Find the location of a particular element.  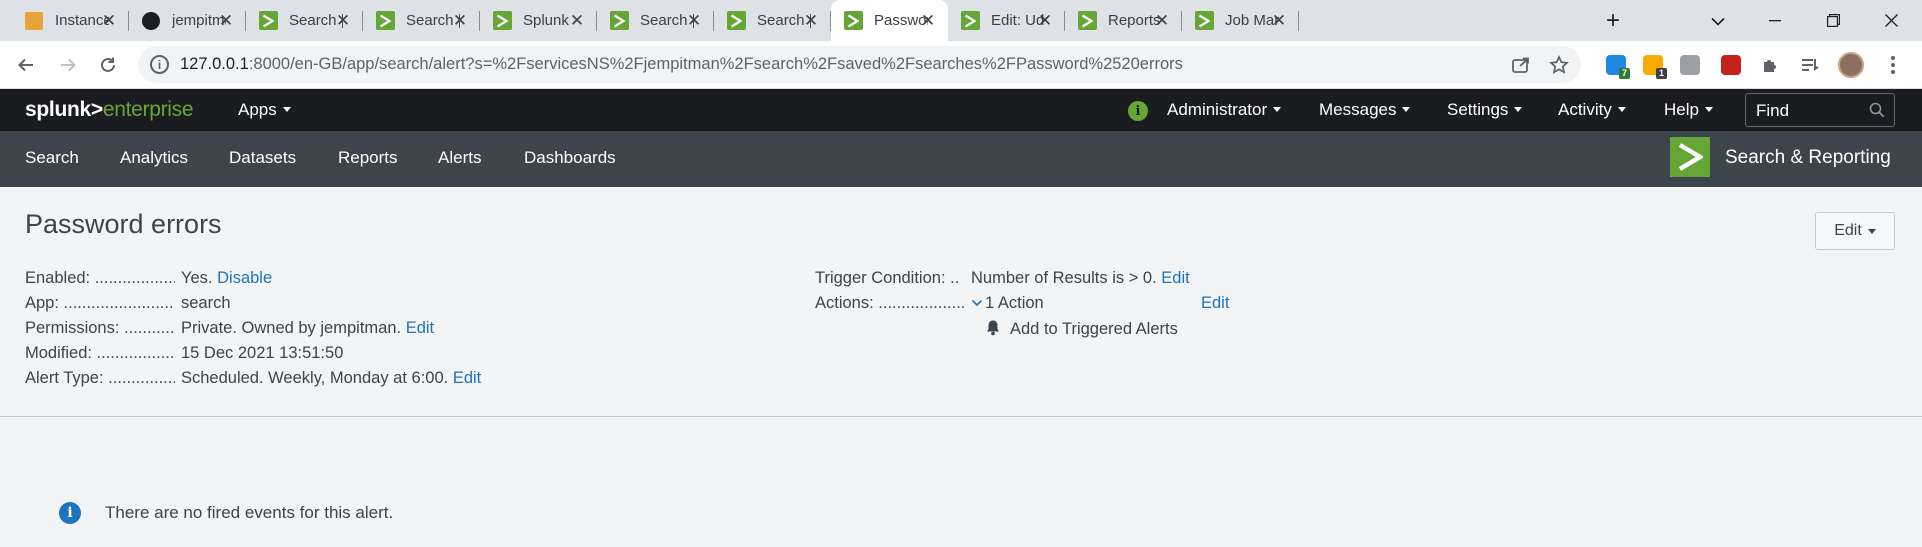

chat-extension-icon is located at coordinates (1690, 65).